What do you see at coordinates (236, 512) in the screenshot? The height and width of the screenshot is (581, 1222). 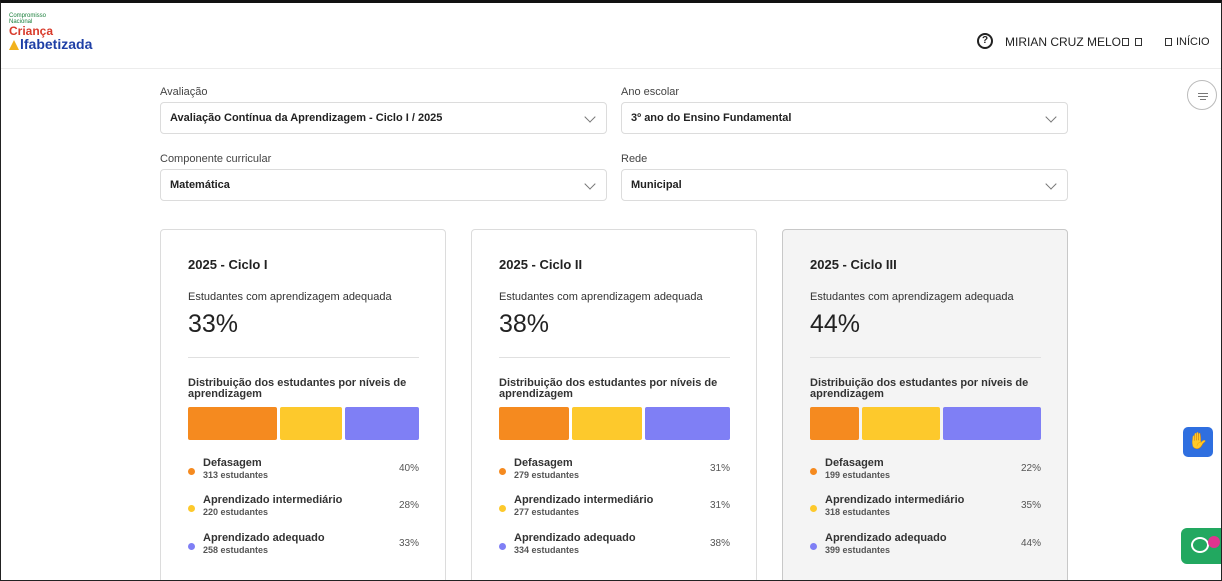 I see `level-count: 220 estudantes` at bounding box center [236, 512].